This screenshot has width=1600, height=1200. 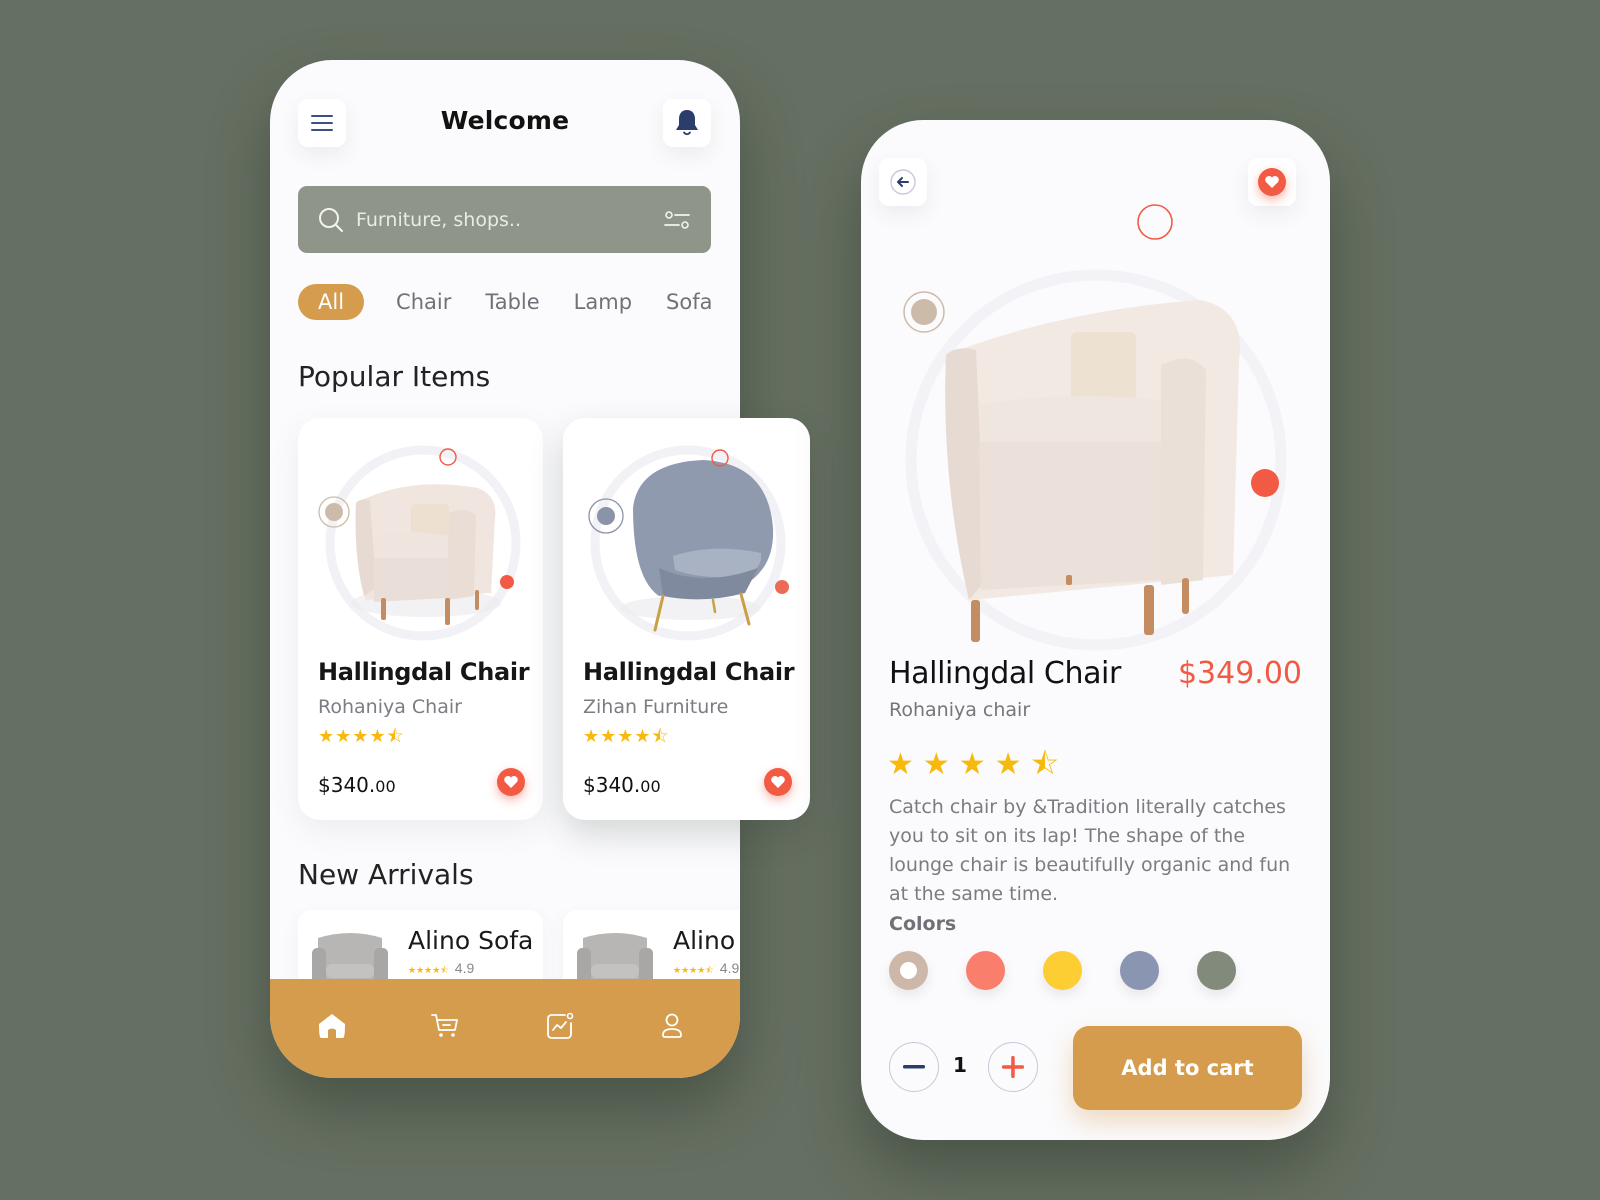 What do you see at coordinates (960, 1065) in the screenshot?
I see `quantity-value: 1` at bounding box center [960, 1065].